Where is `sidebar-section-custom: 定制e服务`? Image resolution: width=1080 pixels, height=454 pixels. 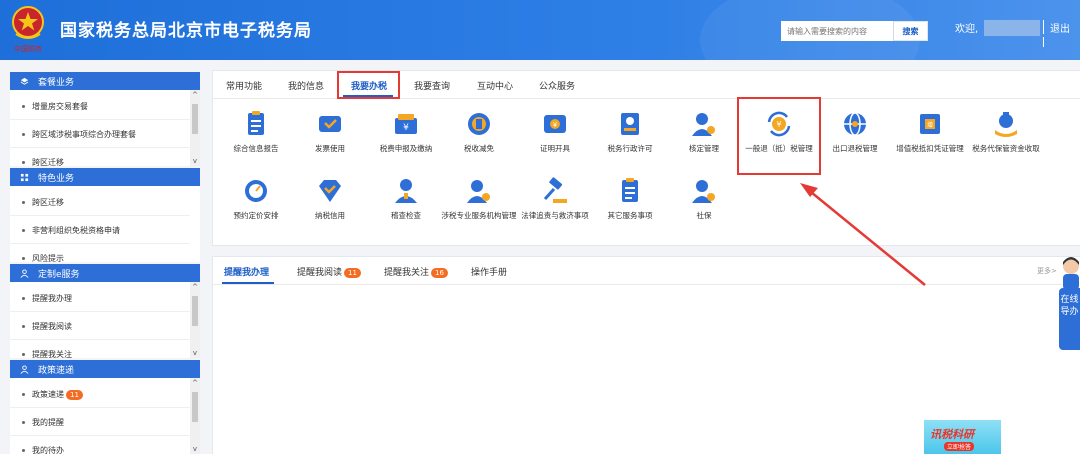 sidebar-section-custom: 定制e服务 is located at coordinates (105, 273).